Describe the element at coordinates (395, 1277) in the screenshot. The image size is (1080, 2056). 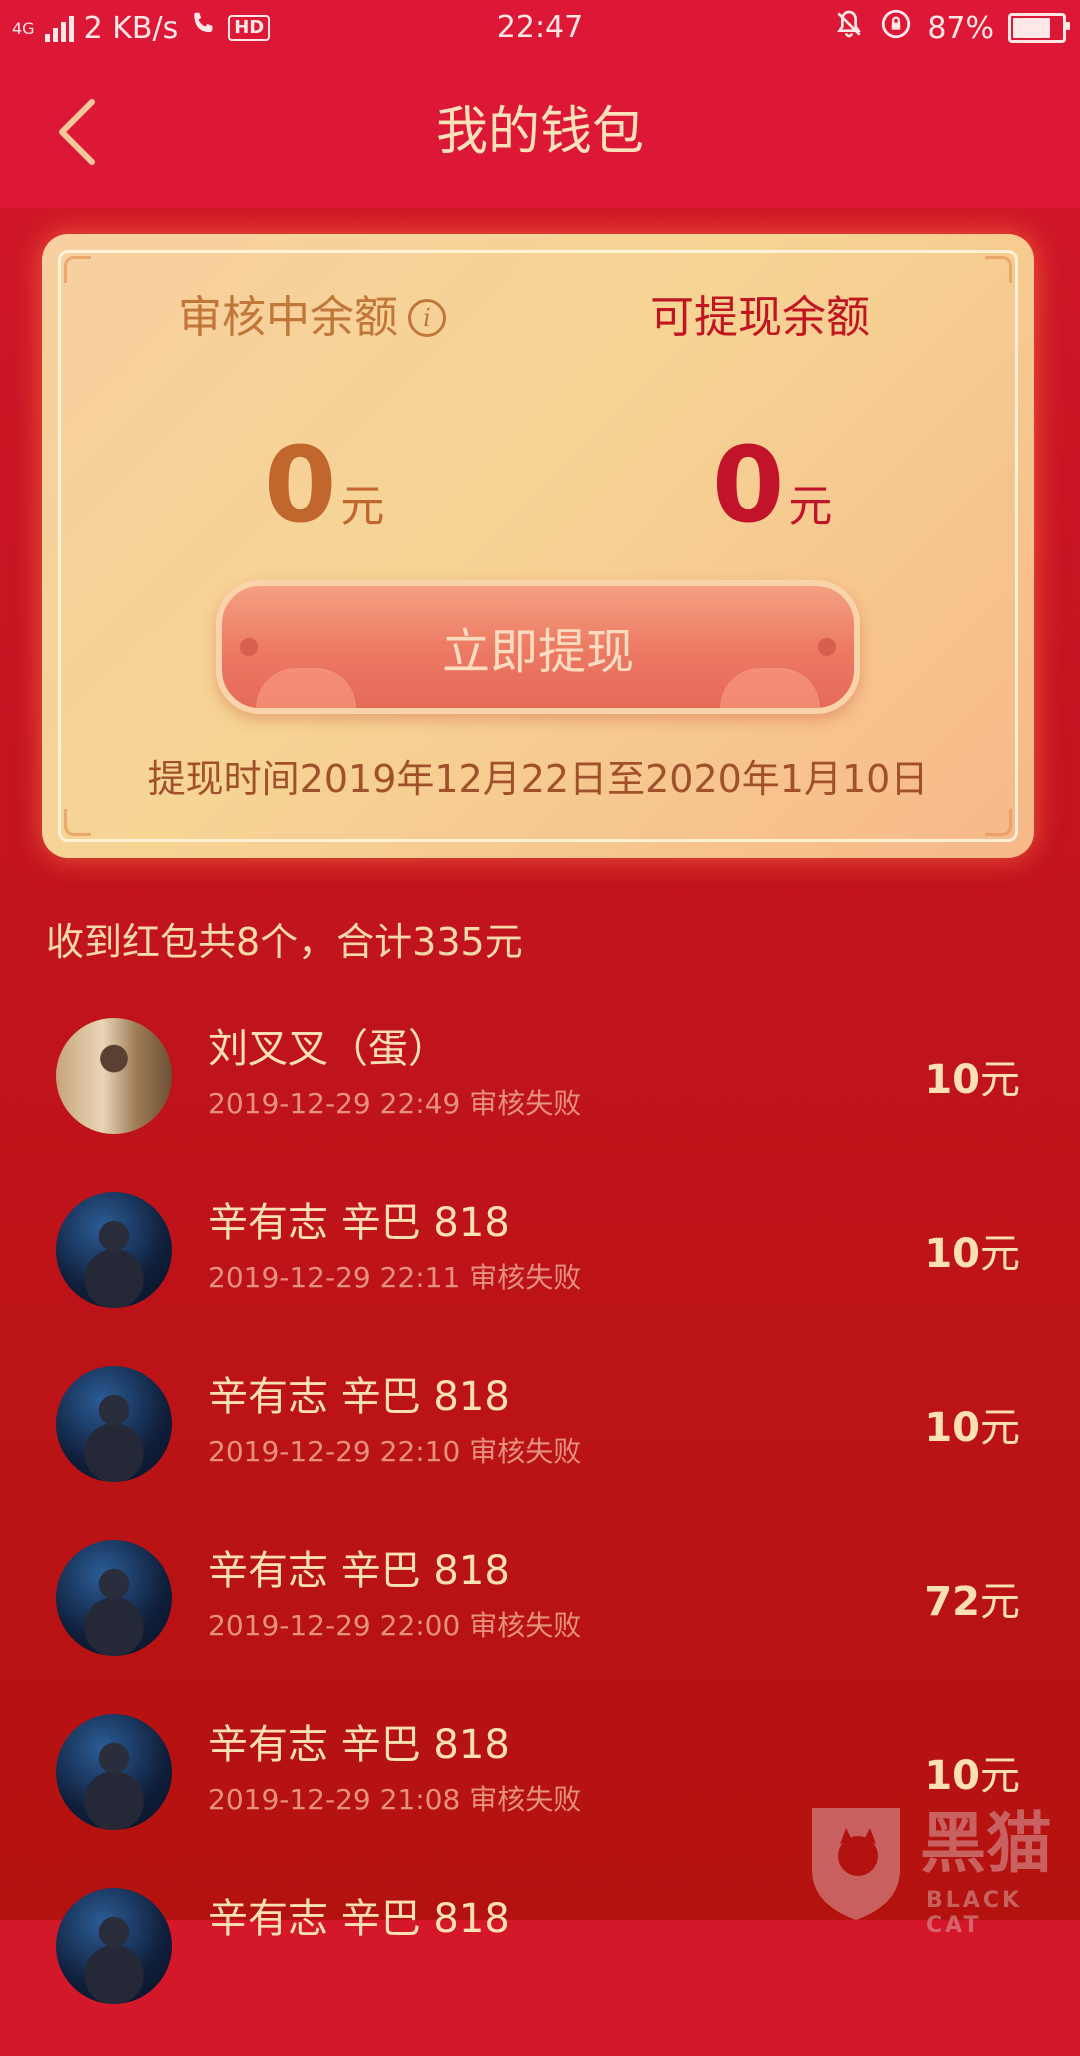
I see `item-time-status: 2019-12-29 22:11 审核失败` at that location.